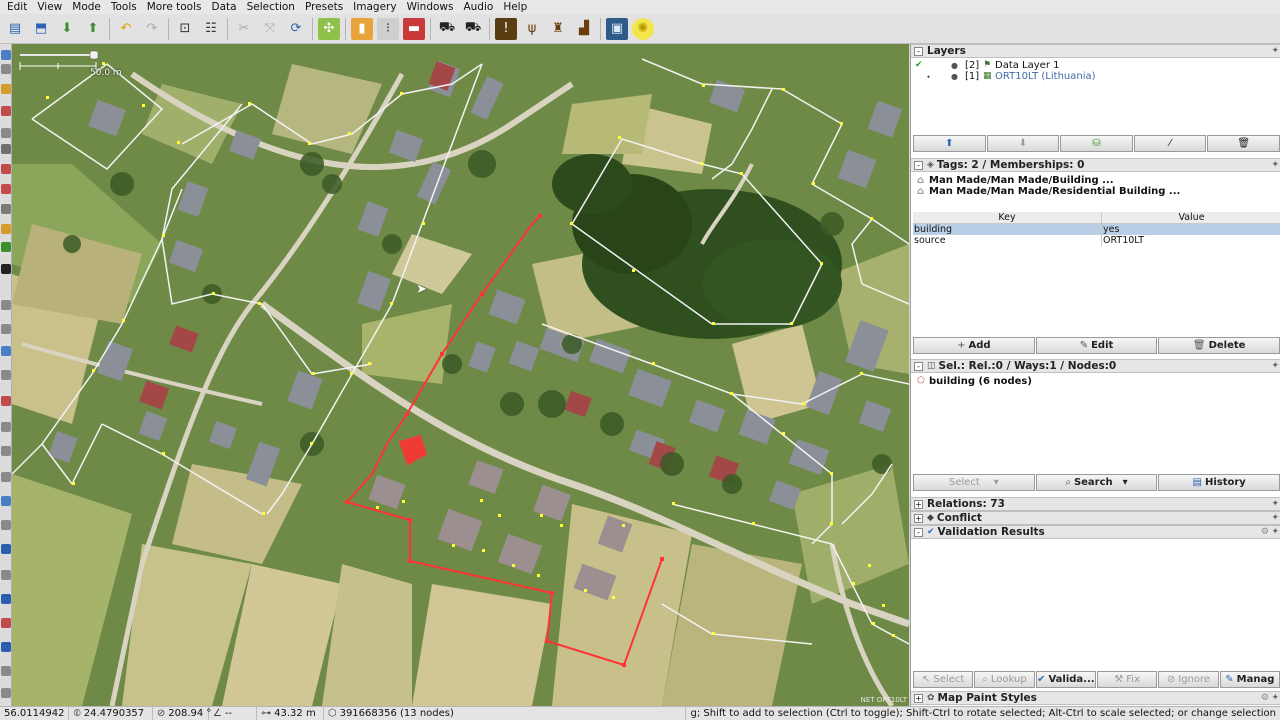 Image resolution: width=1280 pixels, height=720 pixels. I want to click on tag-key: building, so click(1007, 229).